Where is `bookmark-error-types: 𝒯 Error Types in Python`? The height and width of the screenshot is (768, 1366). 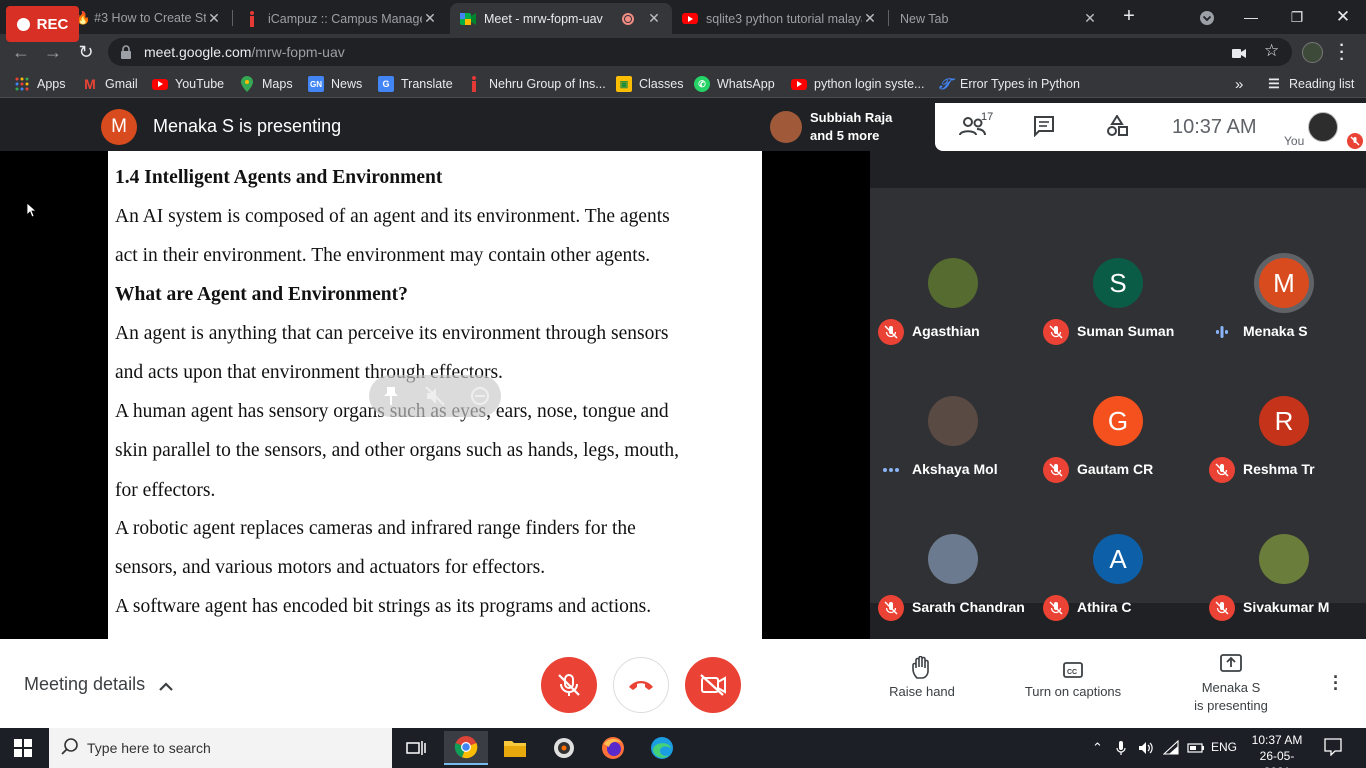 bookmark-error-types: 𝒯 Error Types in Python is located at coordinates (1008, 84).